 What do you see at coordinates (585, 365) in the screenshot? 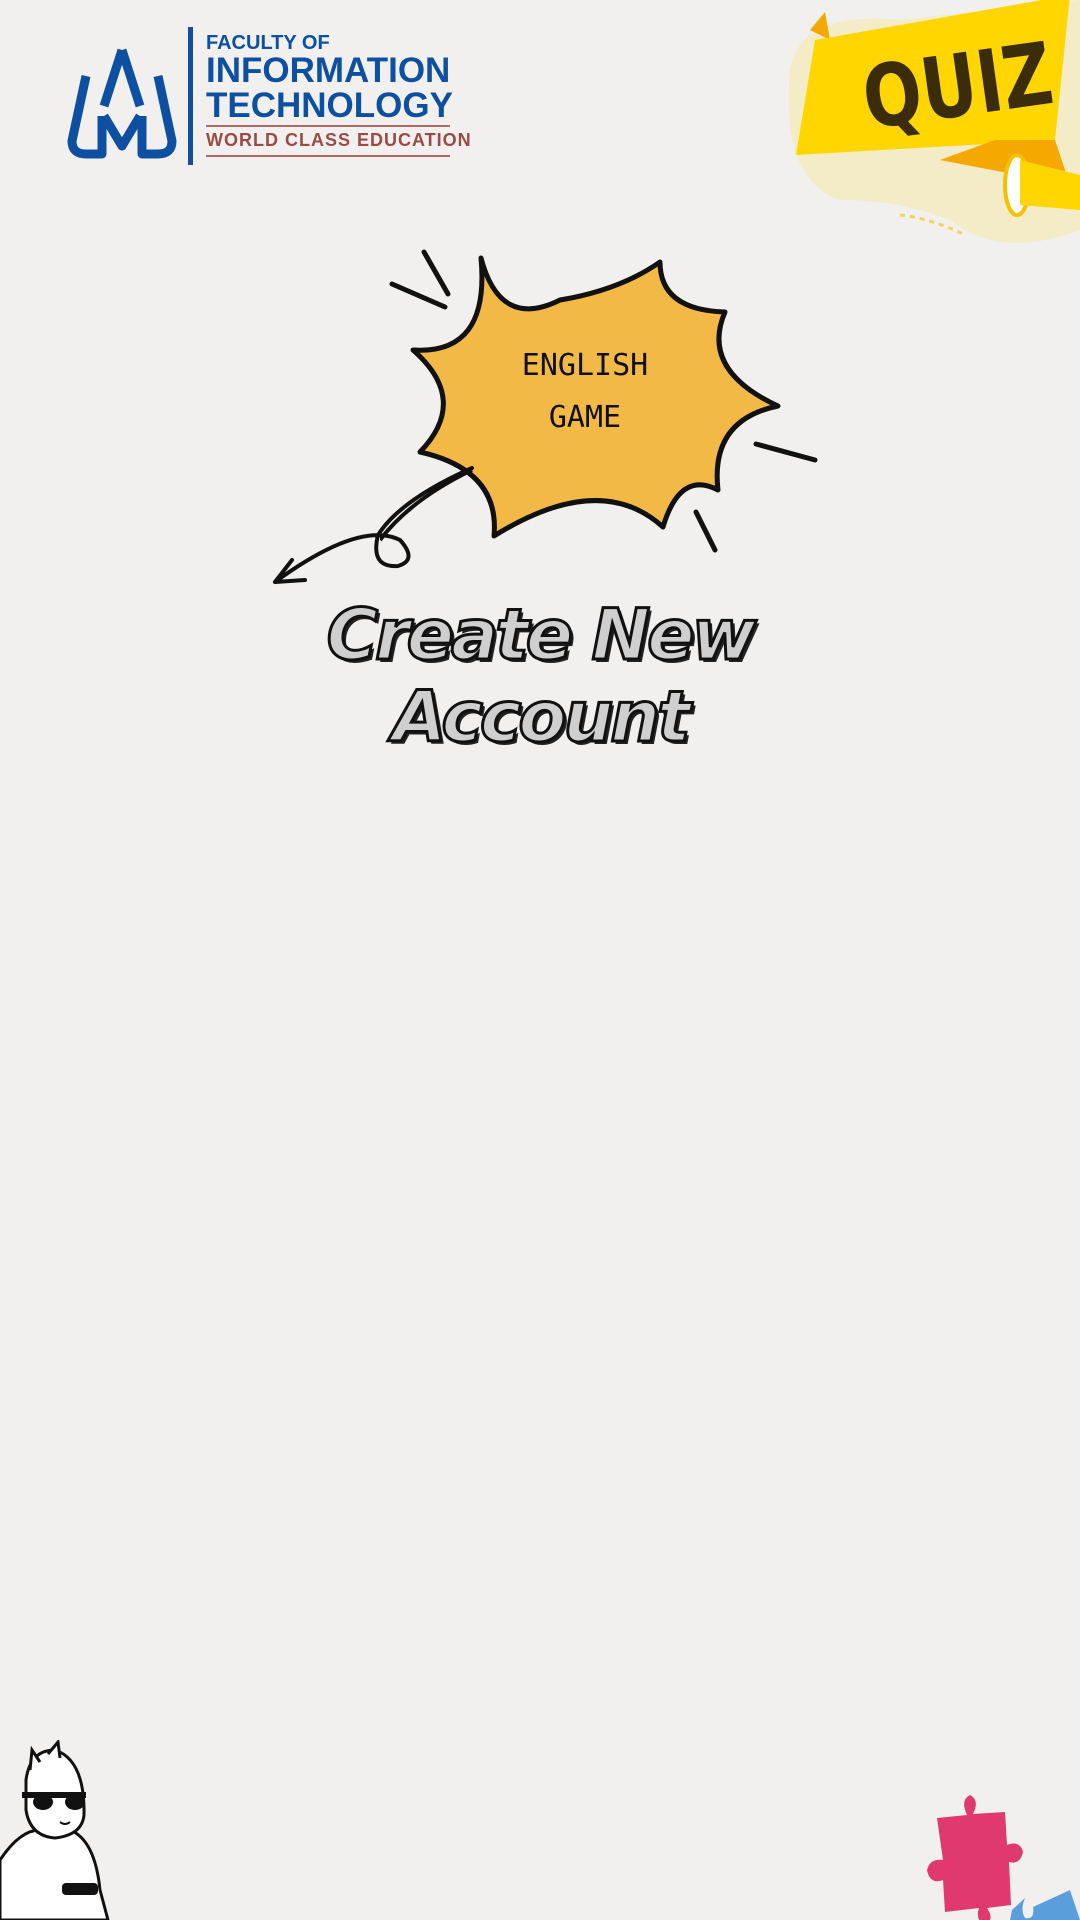
I see `burst-text-english: ENGLISH` at bounding box center [585, 365].